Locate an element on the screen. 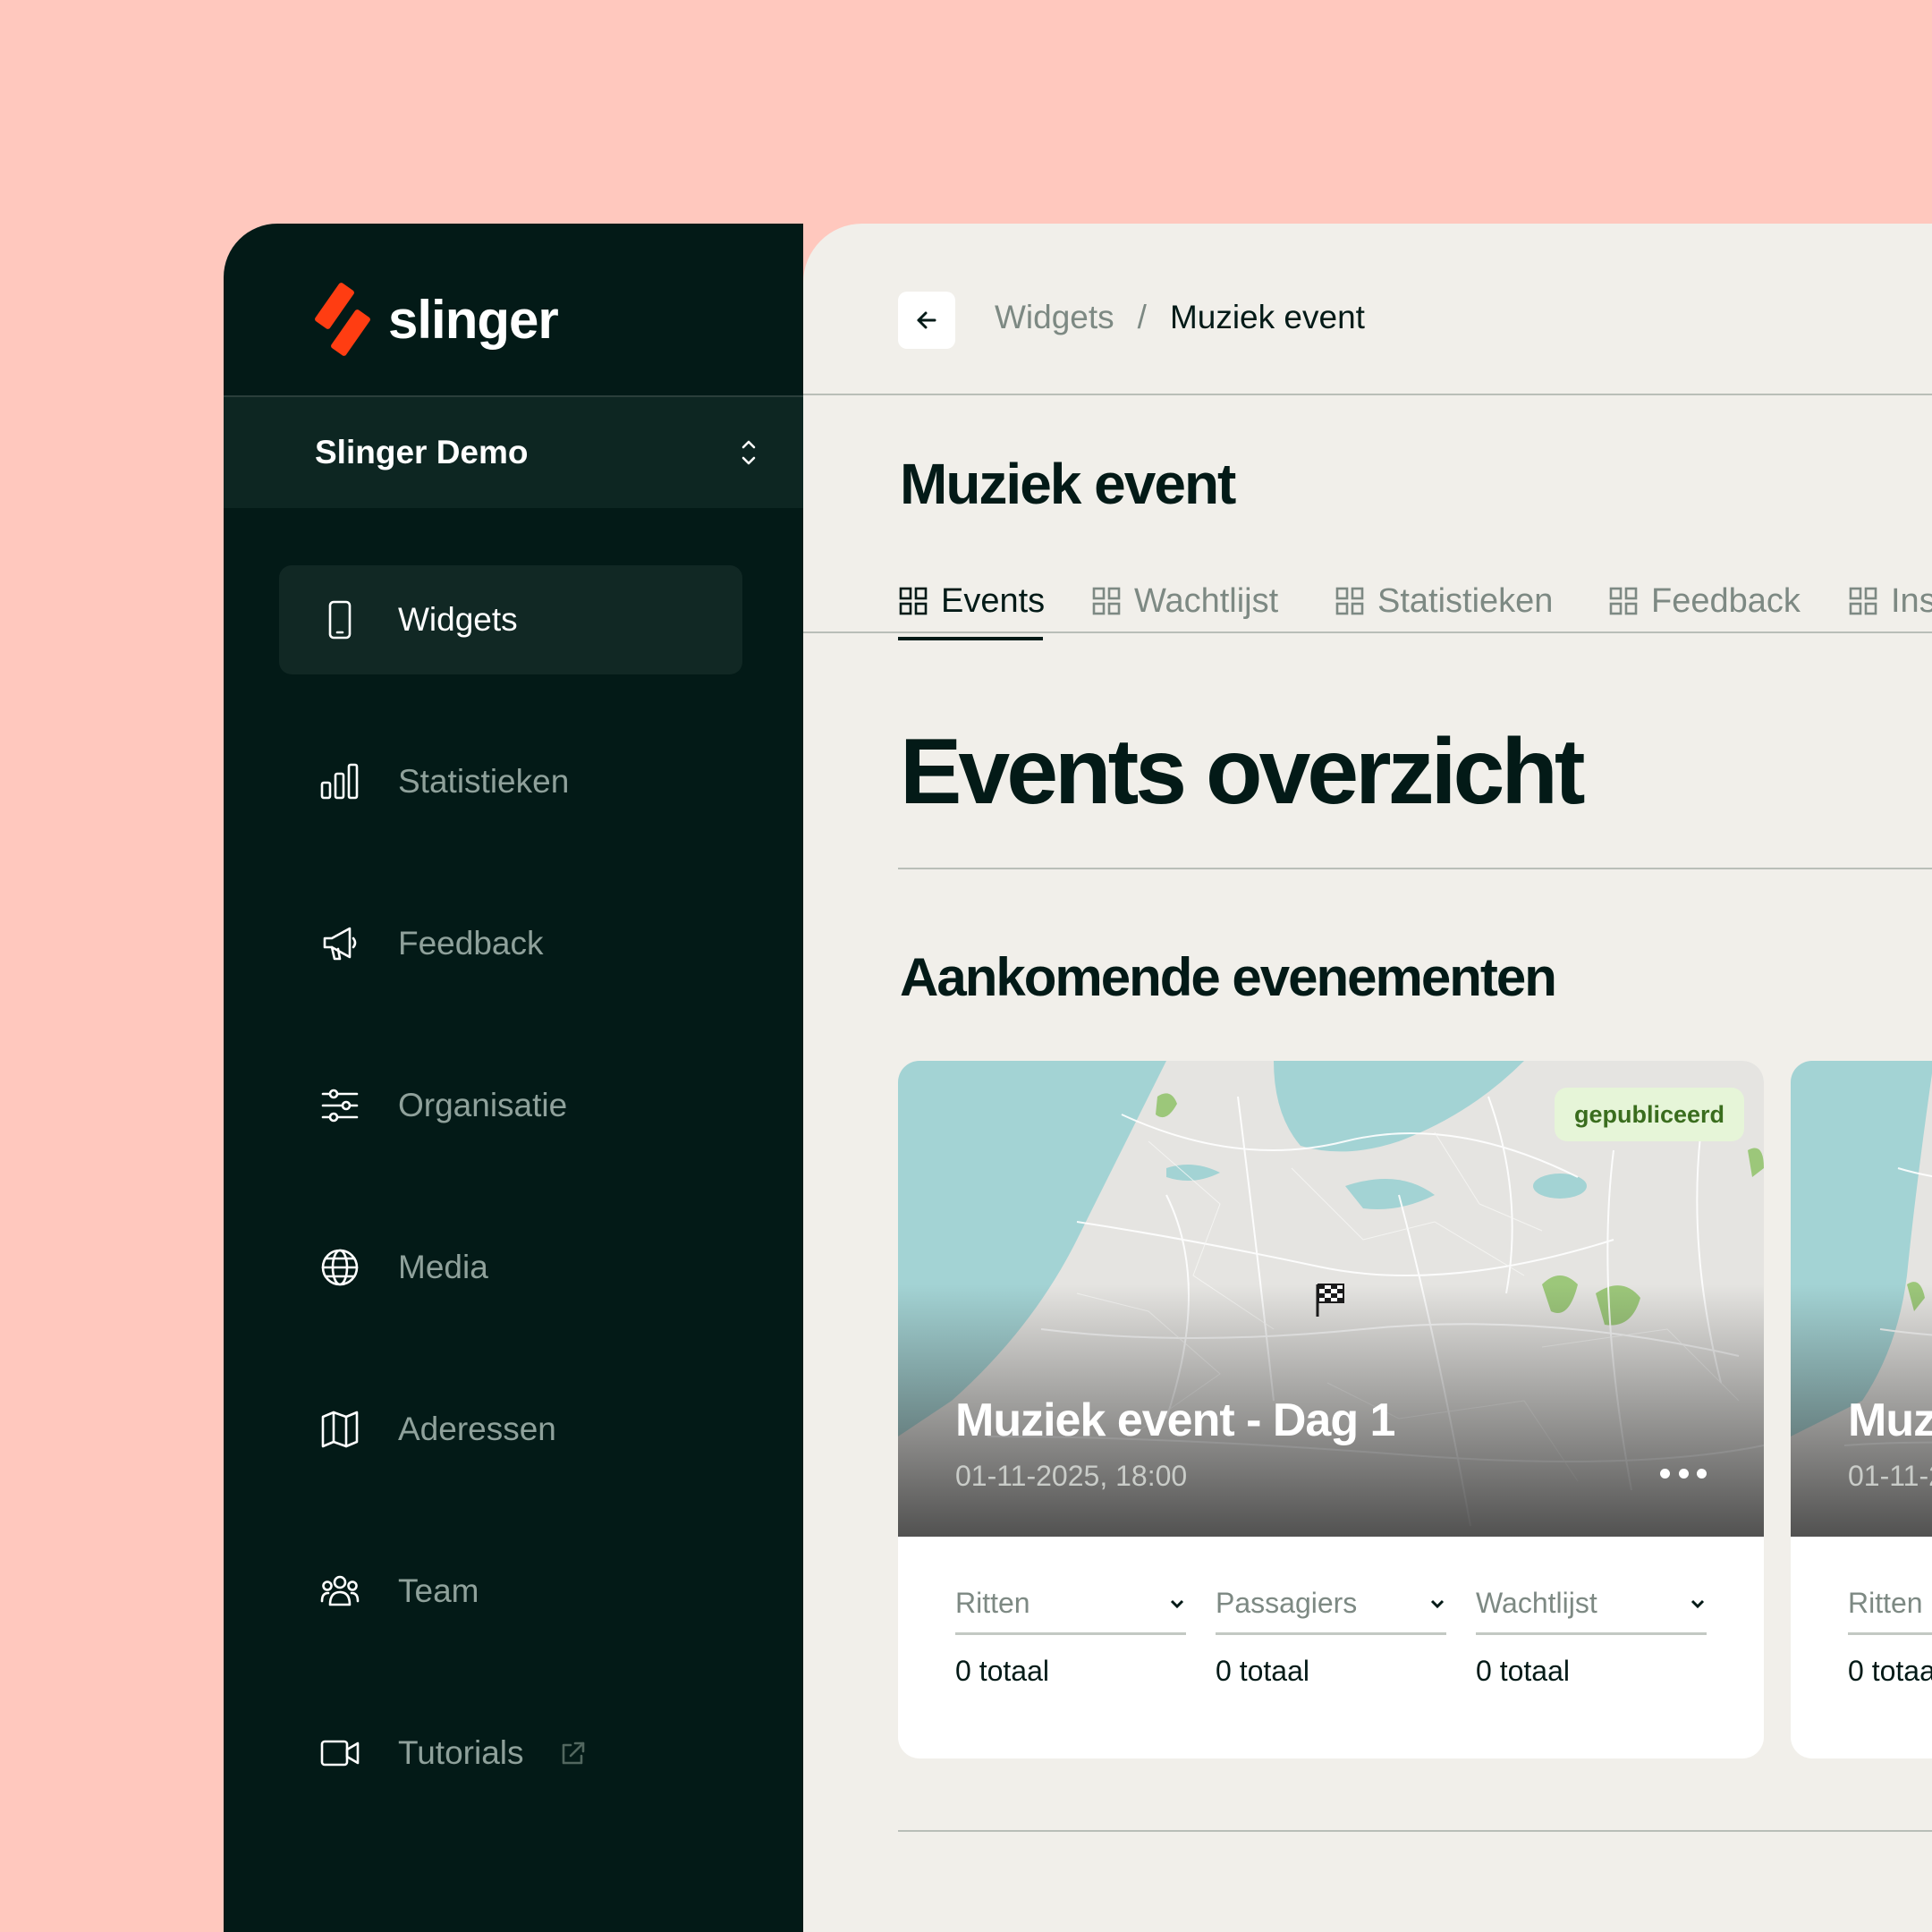 Image resolution: width=1932 pixels, height=1932 pixels. map-icon is located at coordinates (339, 1429).